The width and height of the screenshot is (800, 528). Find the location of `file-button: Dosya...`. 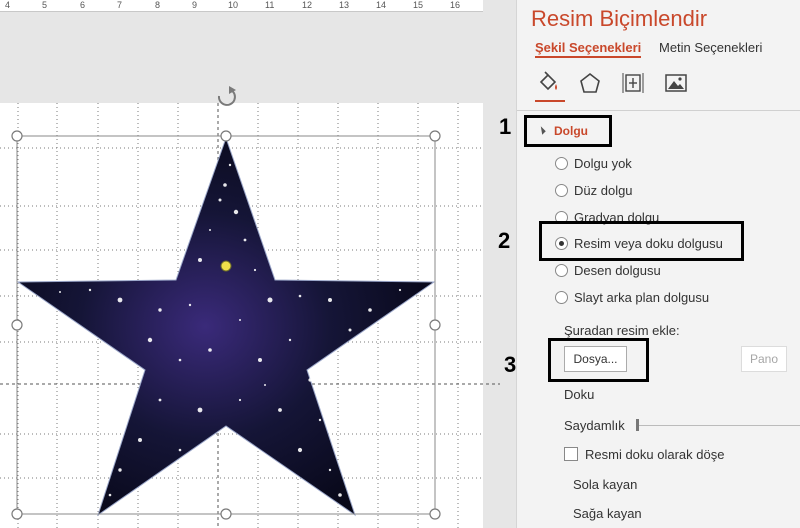

file-button: Dosya... is located at coordinates (595, 359).